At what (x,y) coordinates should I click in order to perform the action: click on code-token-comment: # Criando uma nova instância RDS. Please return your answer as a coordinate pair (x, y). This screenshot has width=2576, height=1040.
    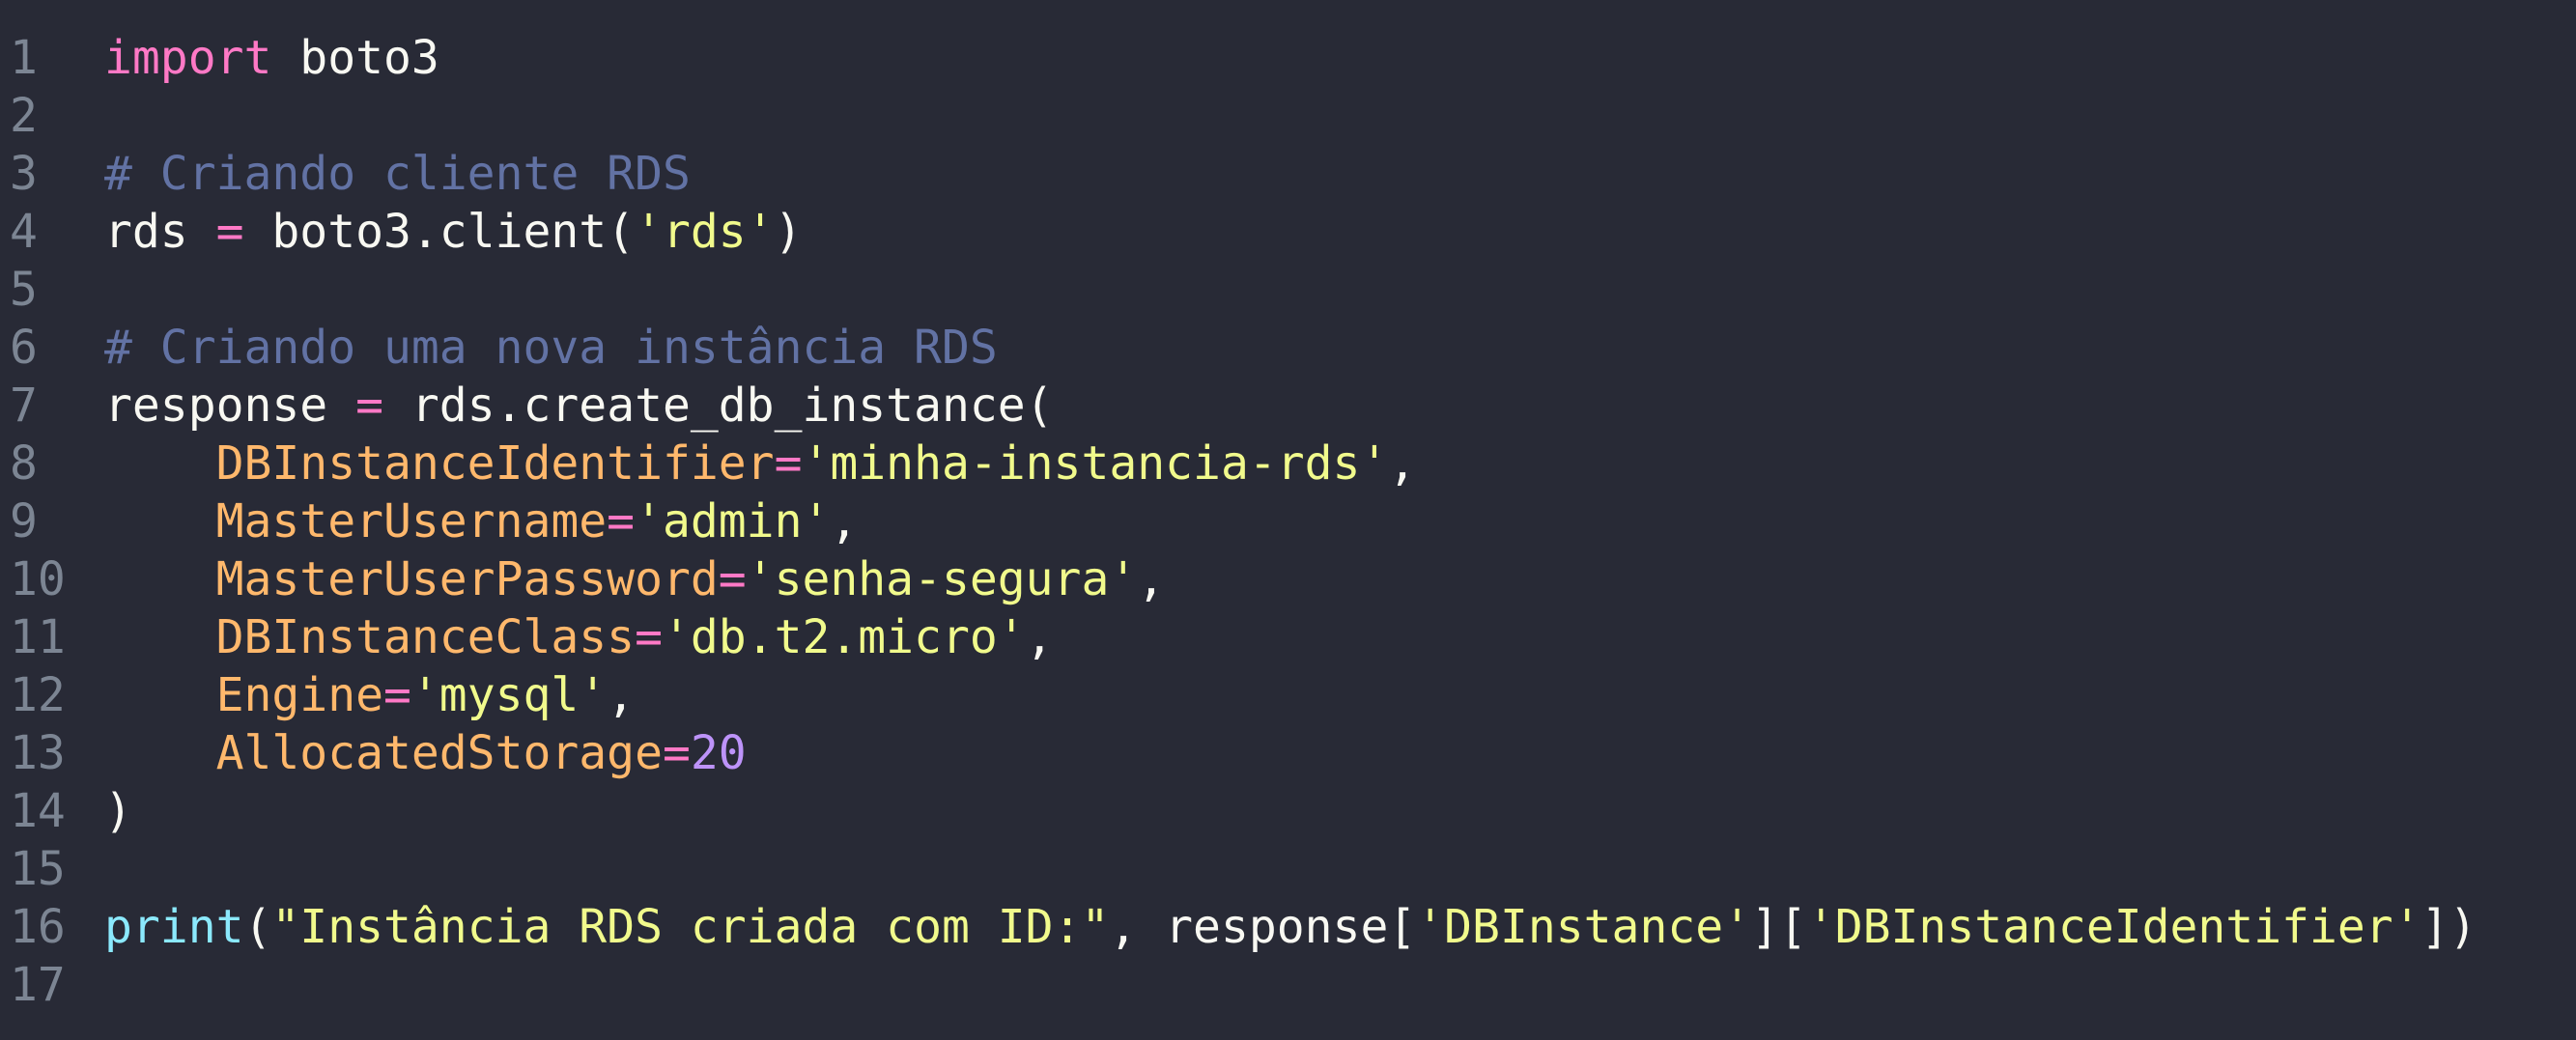
    Looking at the image, I should click on (551, 348).